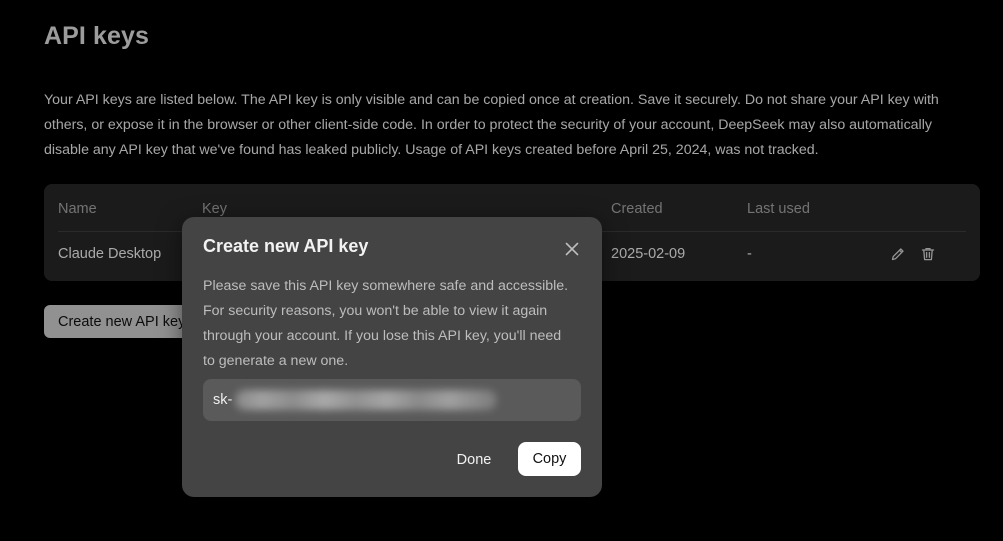 The width and height of the screenshot is (1003, 541). Describe the element at coordinates (572, 249) in the screenshot. I see `close-icon` at that location.